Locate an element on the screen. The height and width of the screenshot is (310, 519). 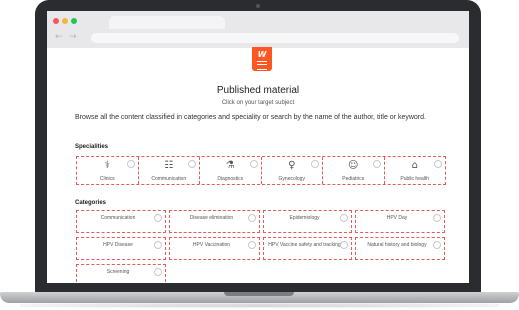
category-natural-history: Natural history and biology is located at coordinates (400, 248).